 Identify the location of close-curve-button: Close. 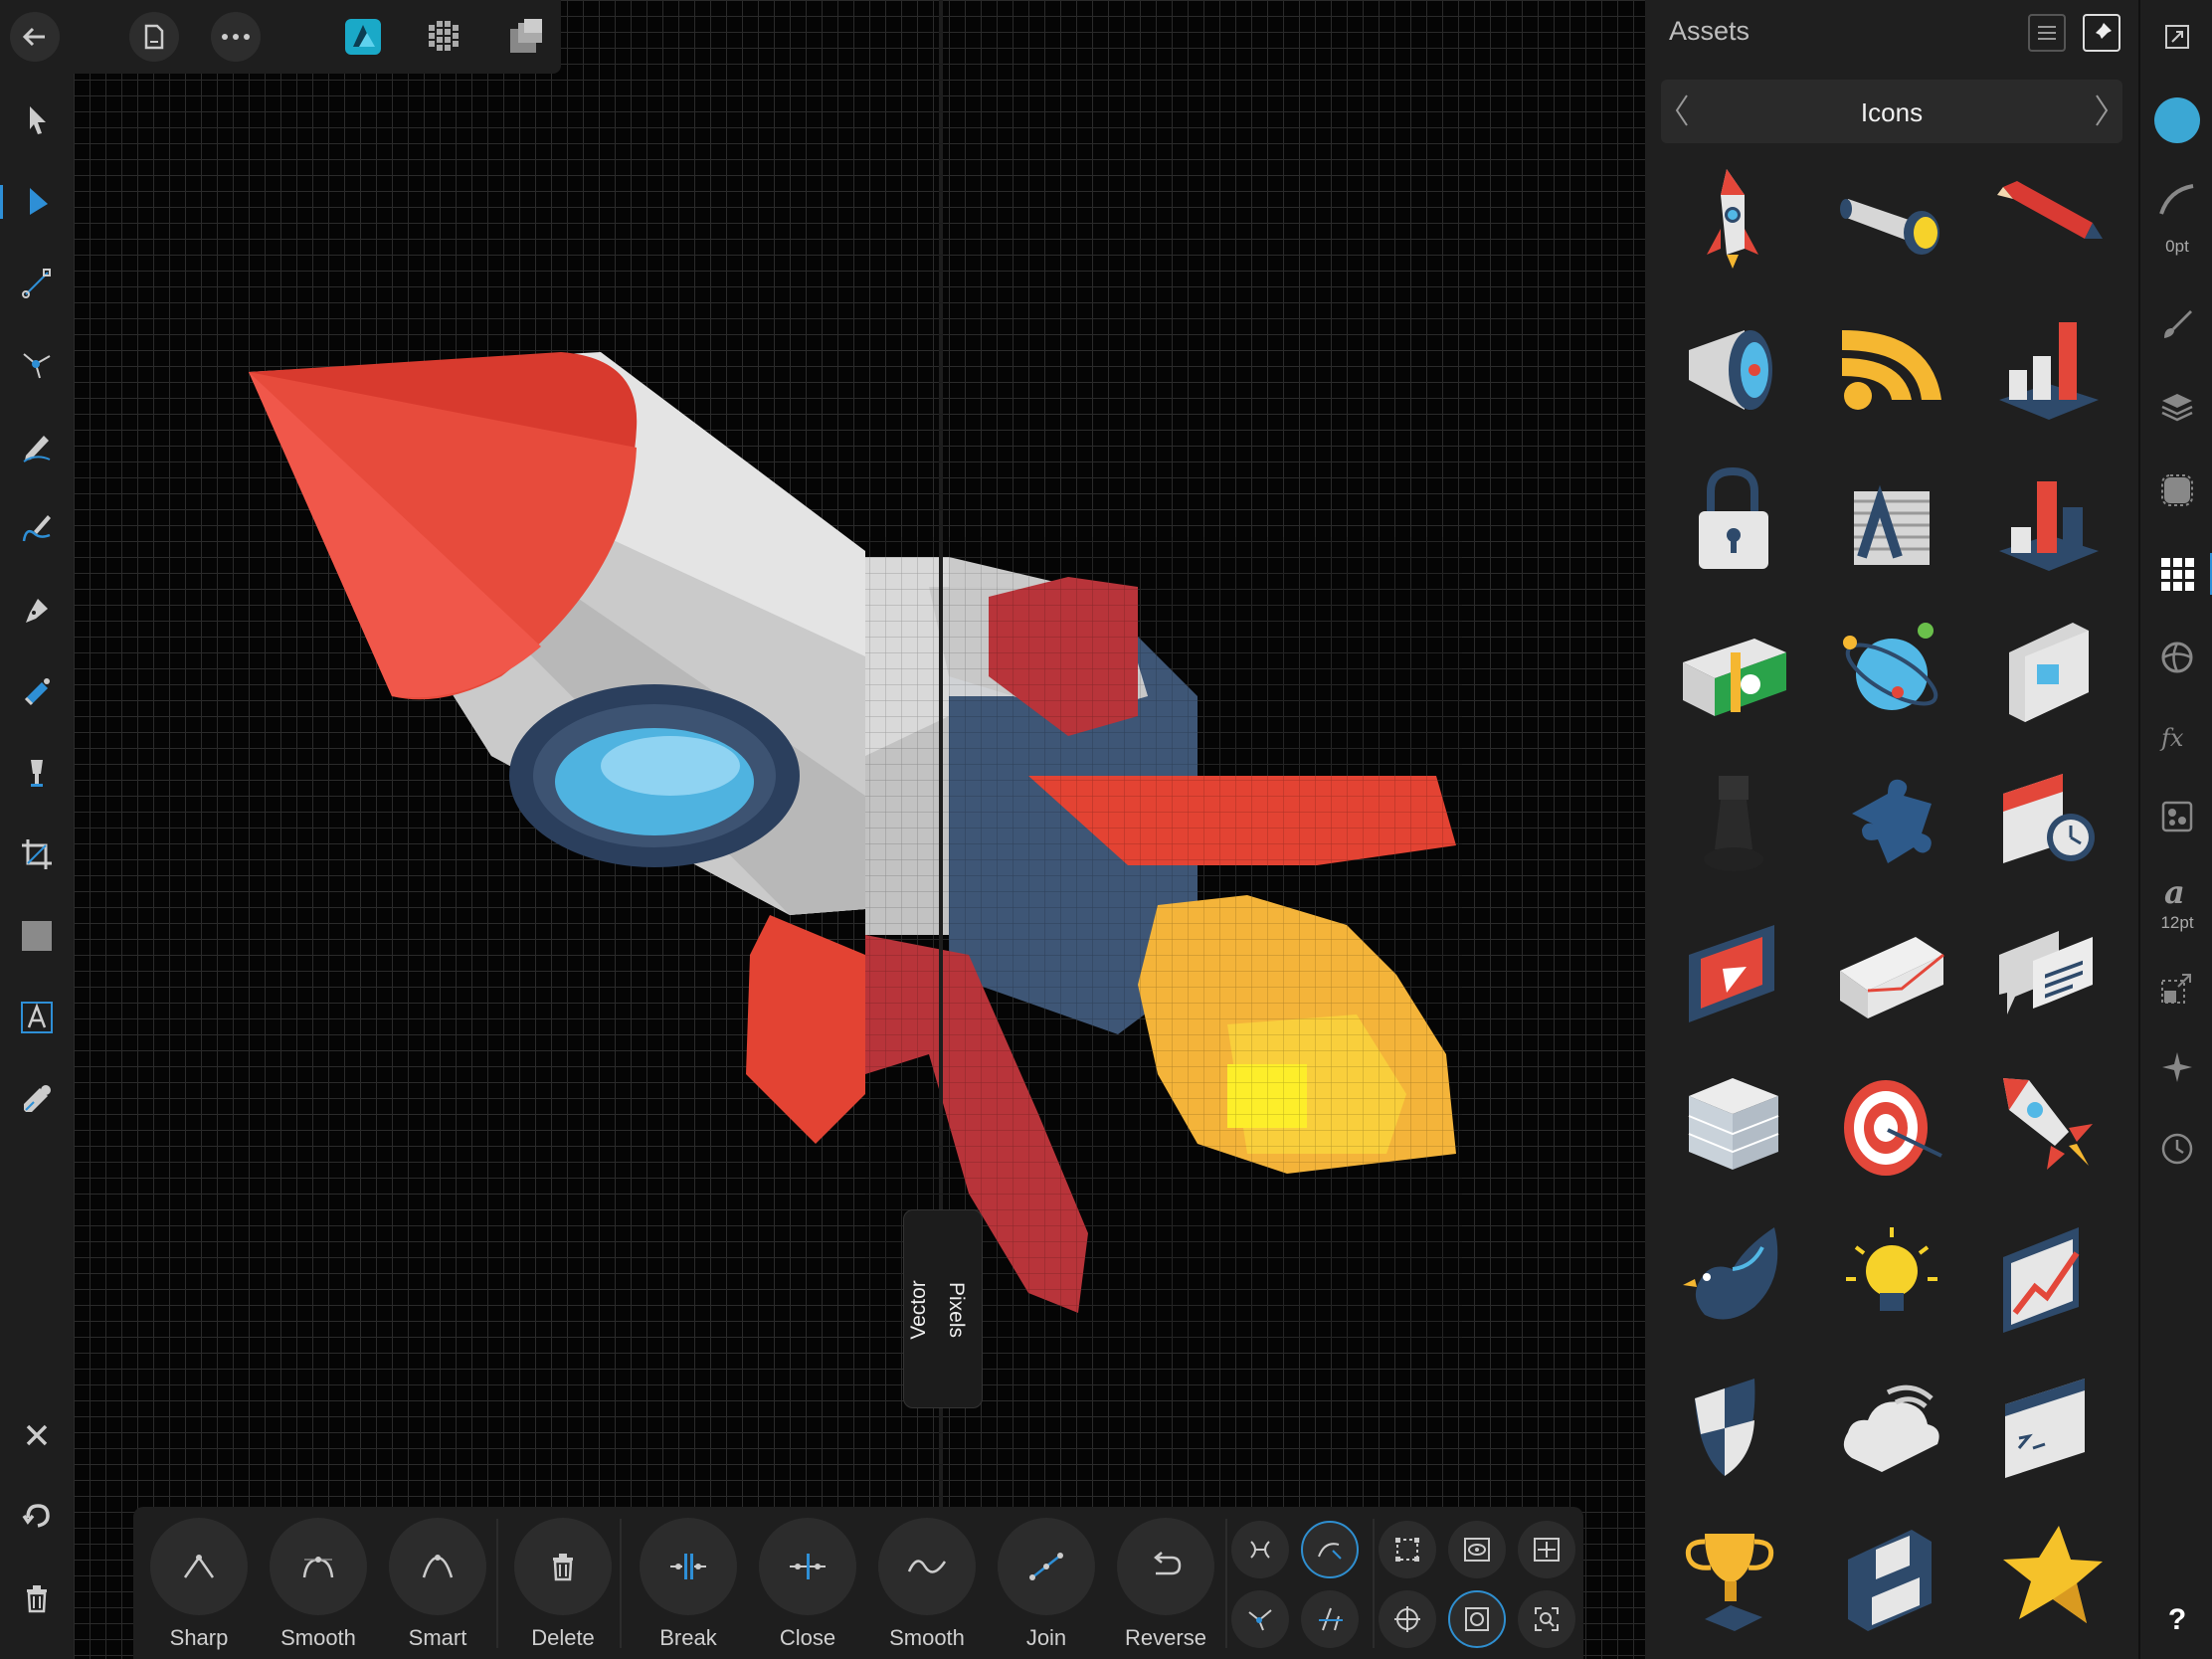
(807, 1584).